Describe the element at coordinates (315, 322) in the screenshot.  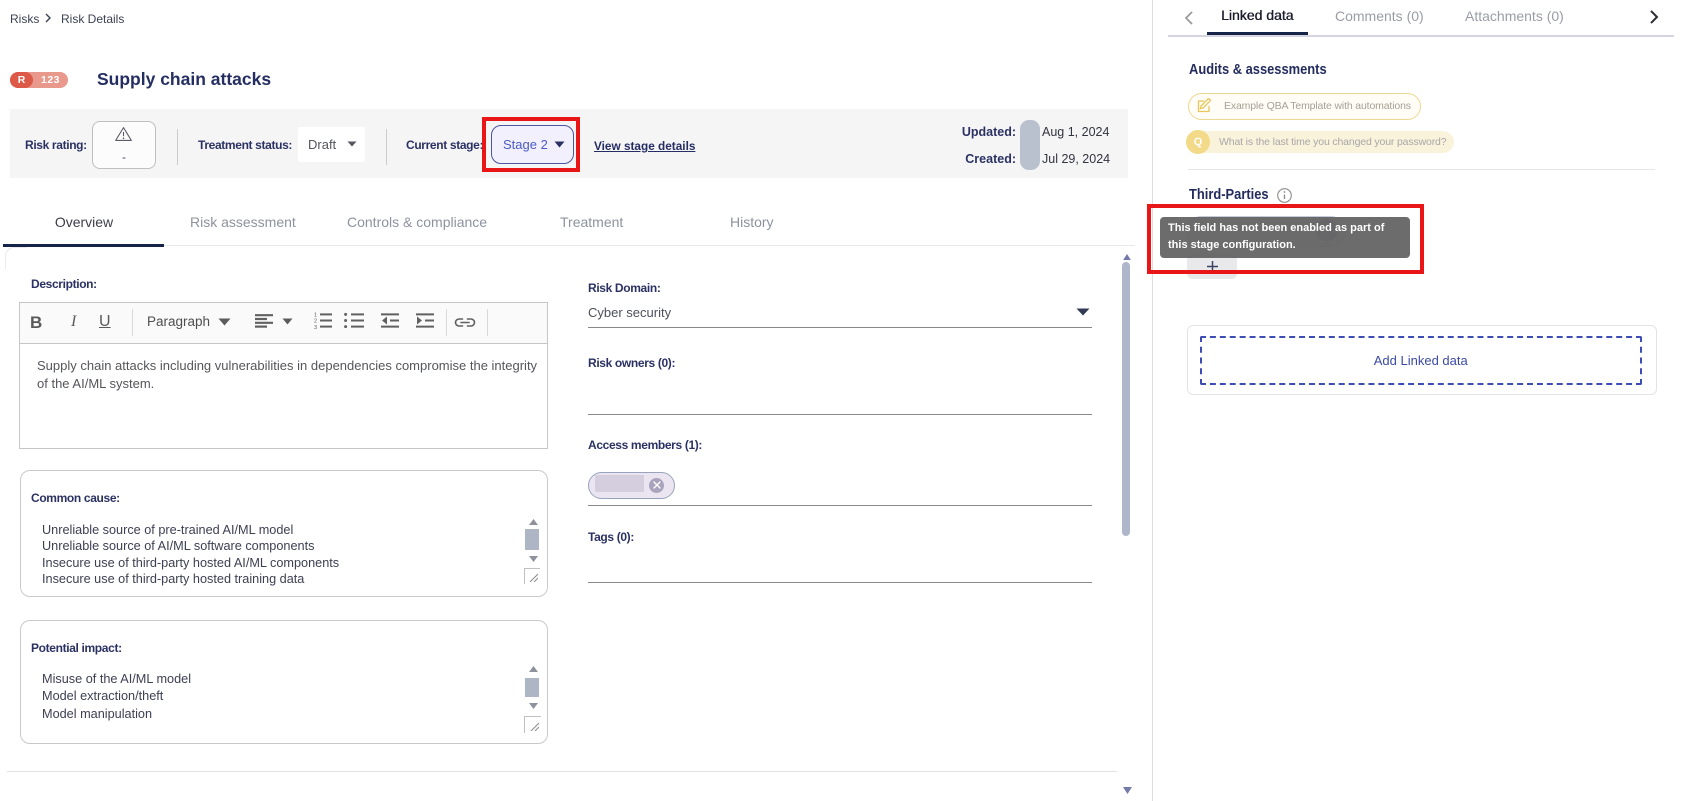
I see `svg-text: 2` at that location.